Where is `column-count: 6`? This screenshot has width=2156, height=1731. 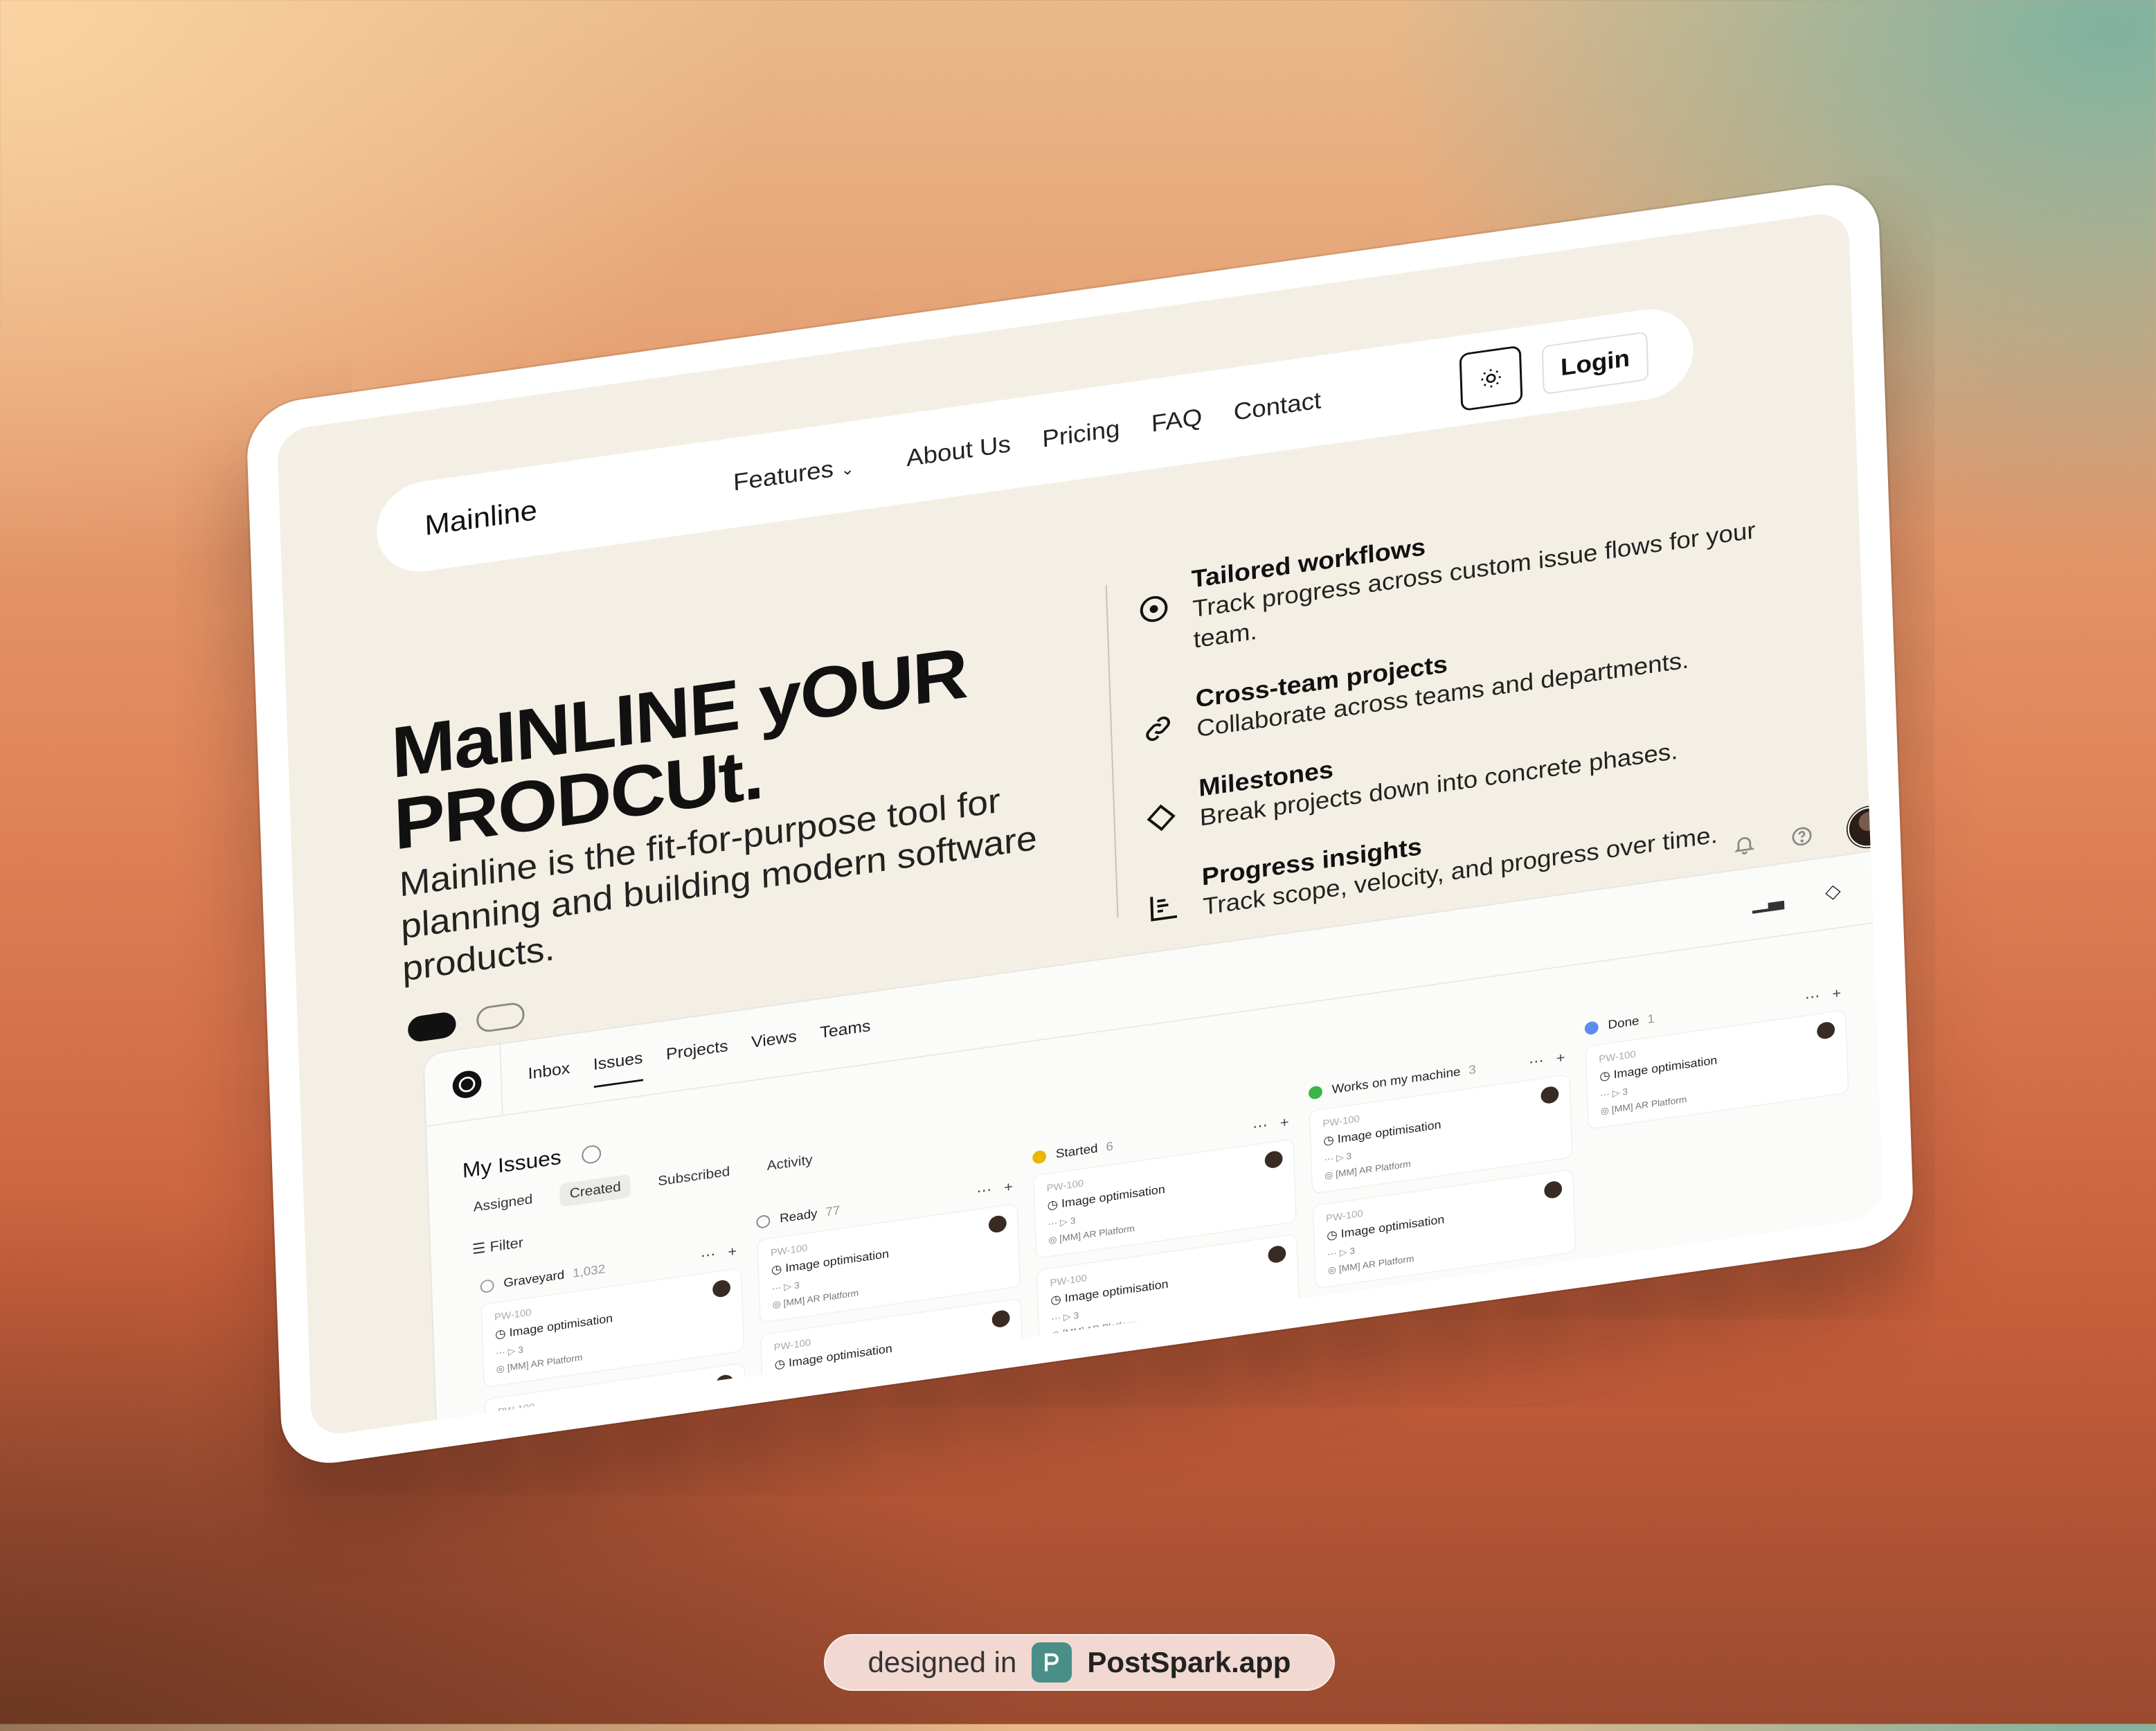 column-count: 6 is located at coordinates (1110, 1146).